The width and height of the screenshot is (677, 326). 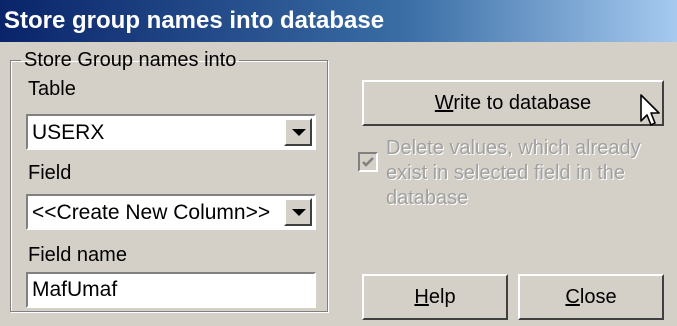 I want to click on help-button: Help, so click(x=435, y=297).